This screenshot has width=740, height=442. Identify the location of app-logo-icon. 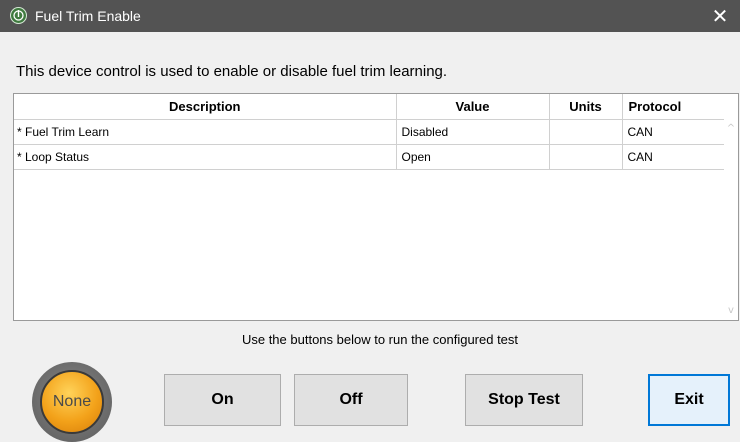
(18, 15).